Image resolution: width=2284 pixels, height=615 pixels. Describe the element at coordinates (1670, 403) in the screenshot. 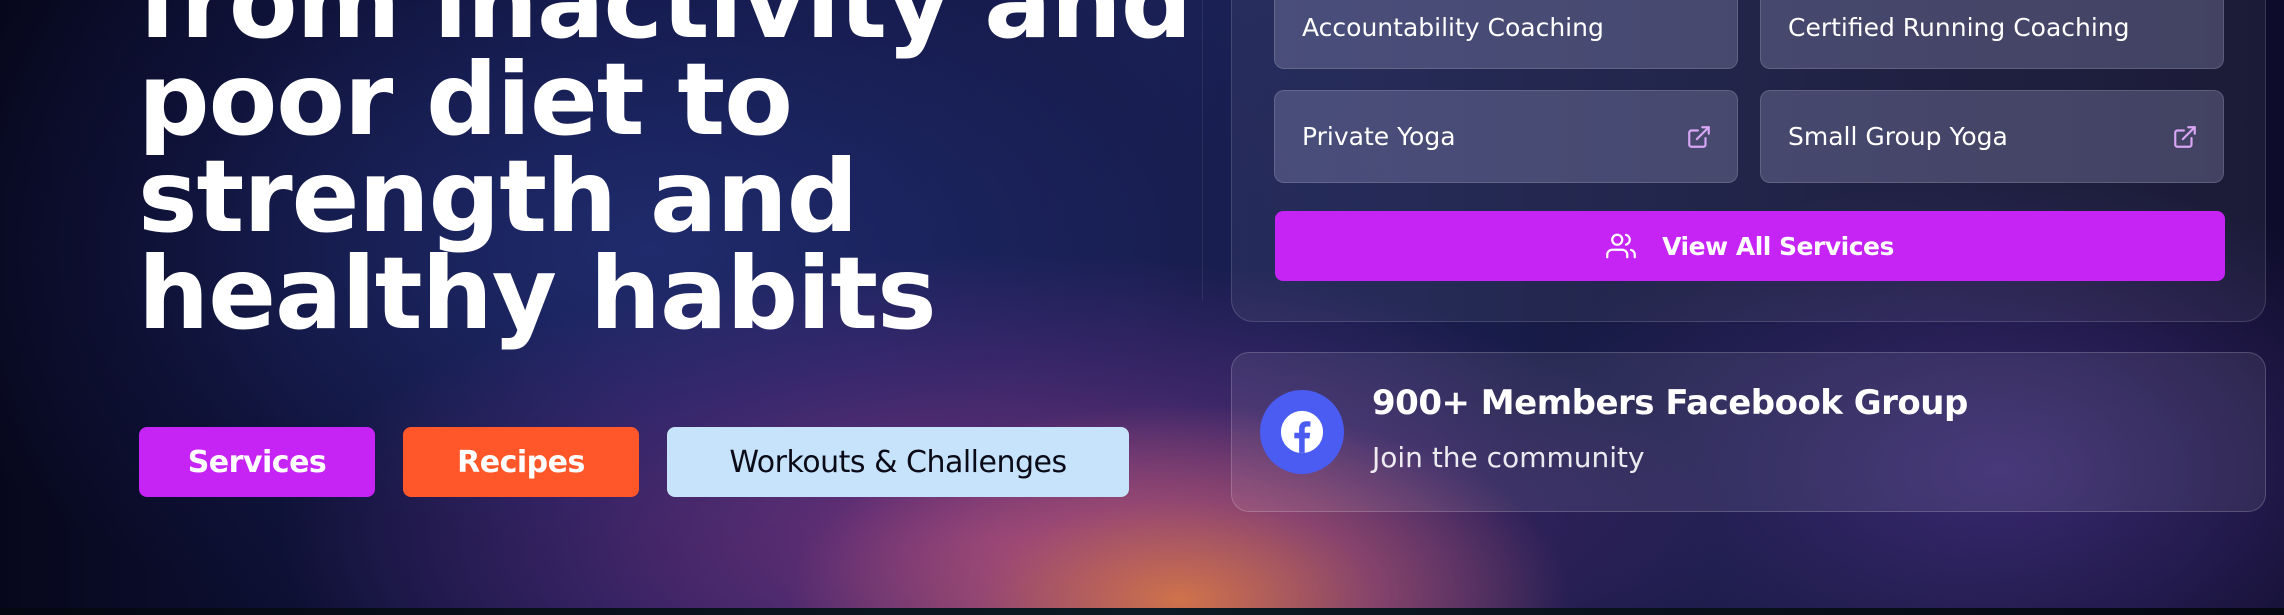

I see `facebook-group-title: 900+ Members Facebook Group` at that location.